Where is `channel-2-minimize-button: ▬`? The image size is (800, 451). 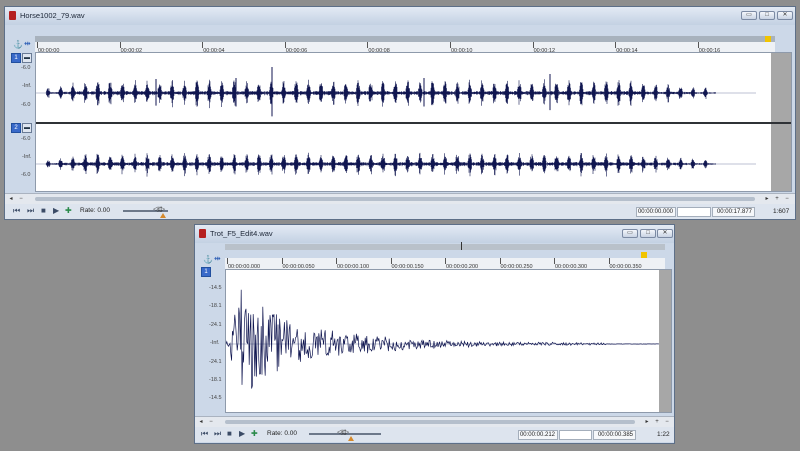
channel-2-minimize-button: ▬ is located at coordinates (27, 128).